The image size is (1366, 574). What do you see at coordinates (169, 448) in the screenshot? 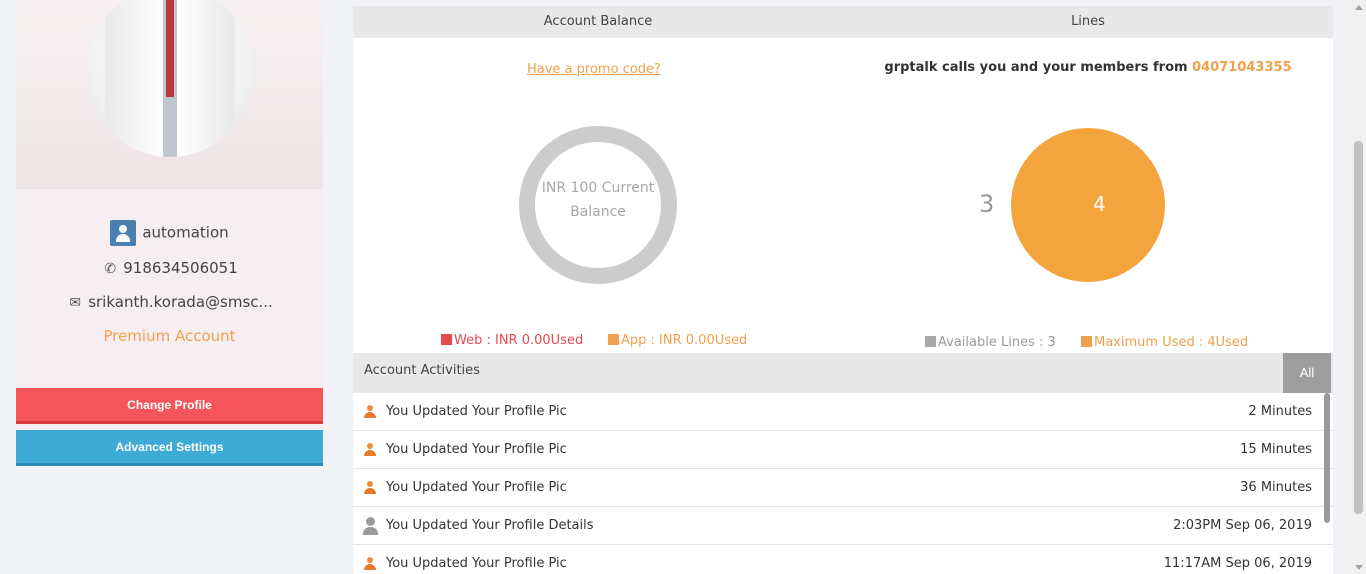
I see `advanced-settings-button: Advanced Settings` at bounding box center [169, 448].